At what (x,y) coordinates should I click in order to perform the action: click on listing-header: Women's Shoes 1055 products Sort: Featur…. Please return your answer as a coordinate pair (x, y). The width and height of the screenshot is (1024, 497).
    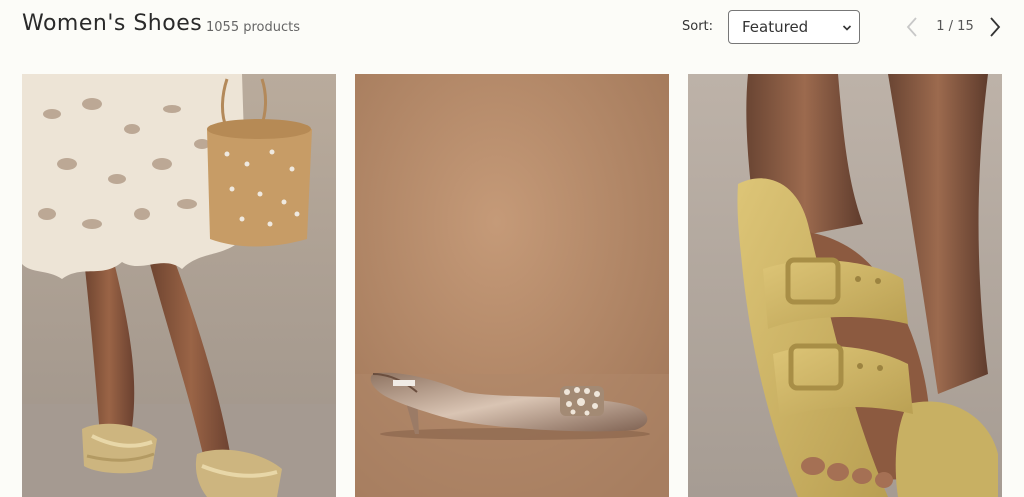
    Looking at the image, I should click on (512, 30).